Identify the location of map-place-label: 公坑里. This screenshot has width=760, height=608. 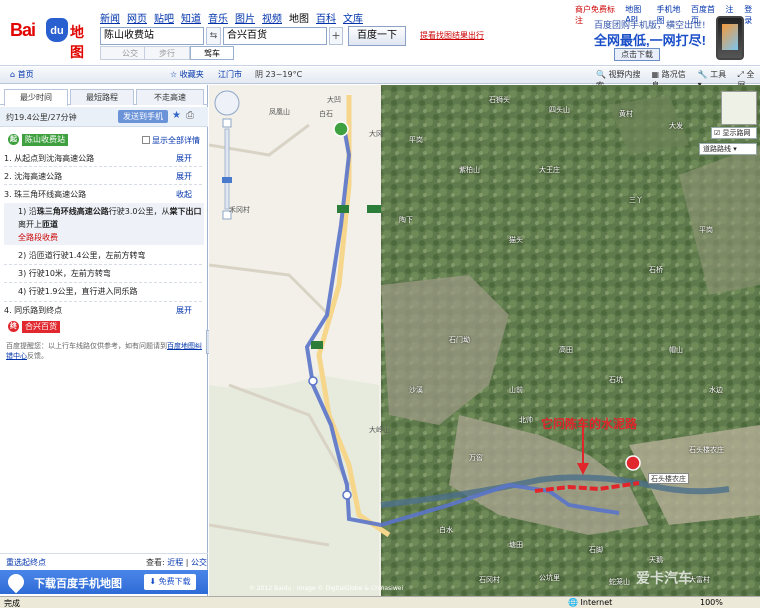
(549, 578).